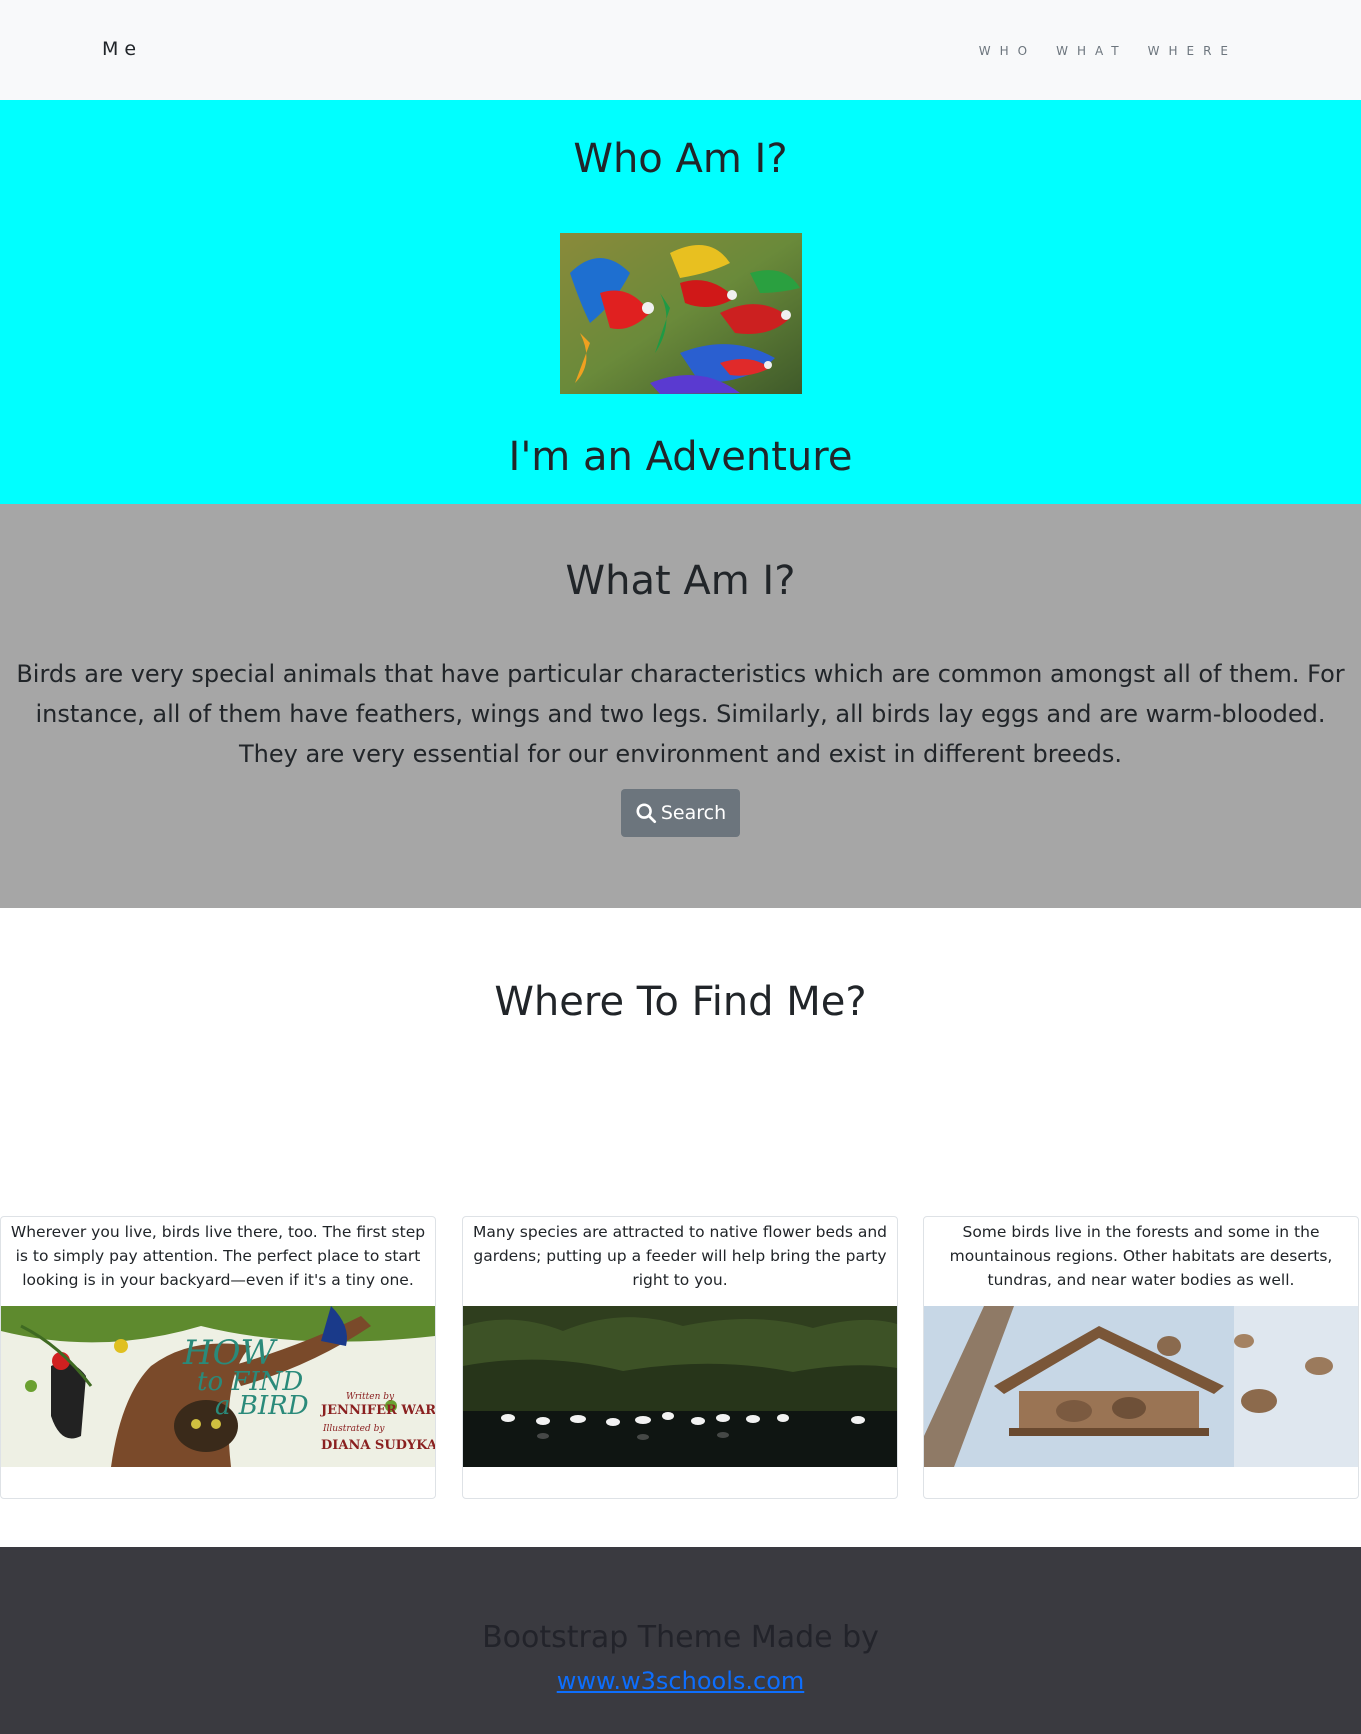 The height and width of the screenshot is (1734, 1361). I want to click on navbar: Me WHO WHAT WHERE, so click(680, 50).